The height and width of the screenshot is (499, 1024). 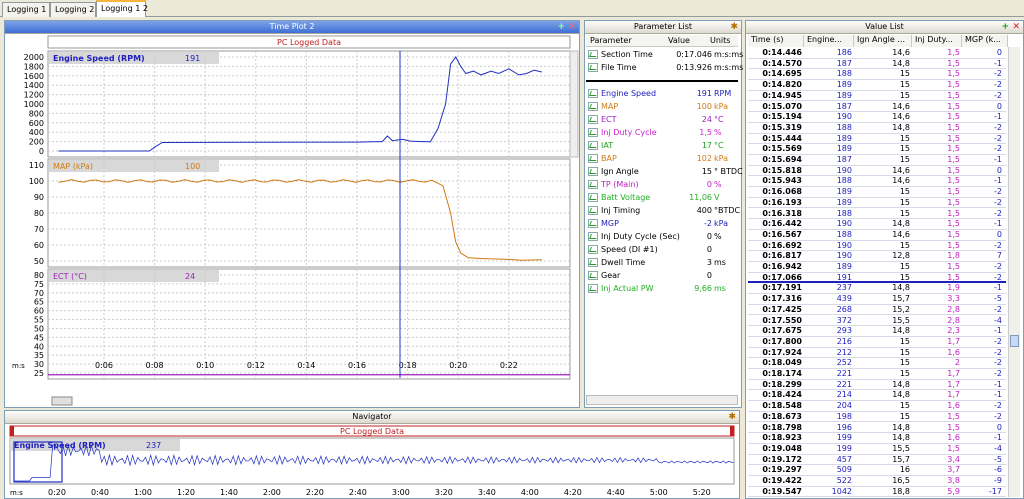 I want to click on table-row: 0:17.425 268 15,2 2,8 -2, so click(x=877, y=310).